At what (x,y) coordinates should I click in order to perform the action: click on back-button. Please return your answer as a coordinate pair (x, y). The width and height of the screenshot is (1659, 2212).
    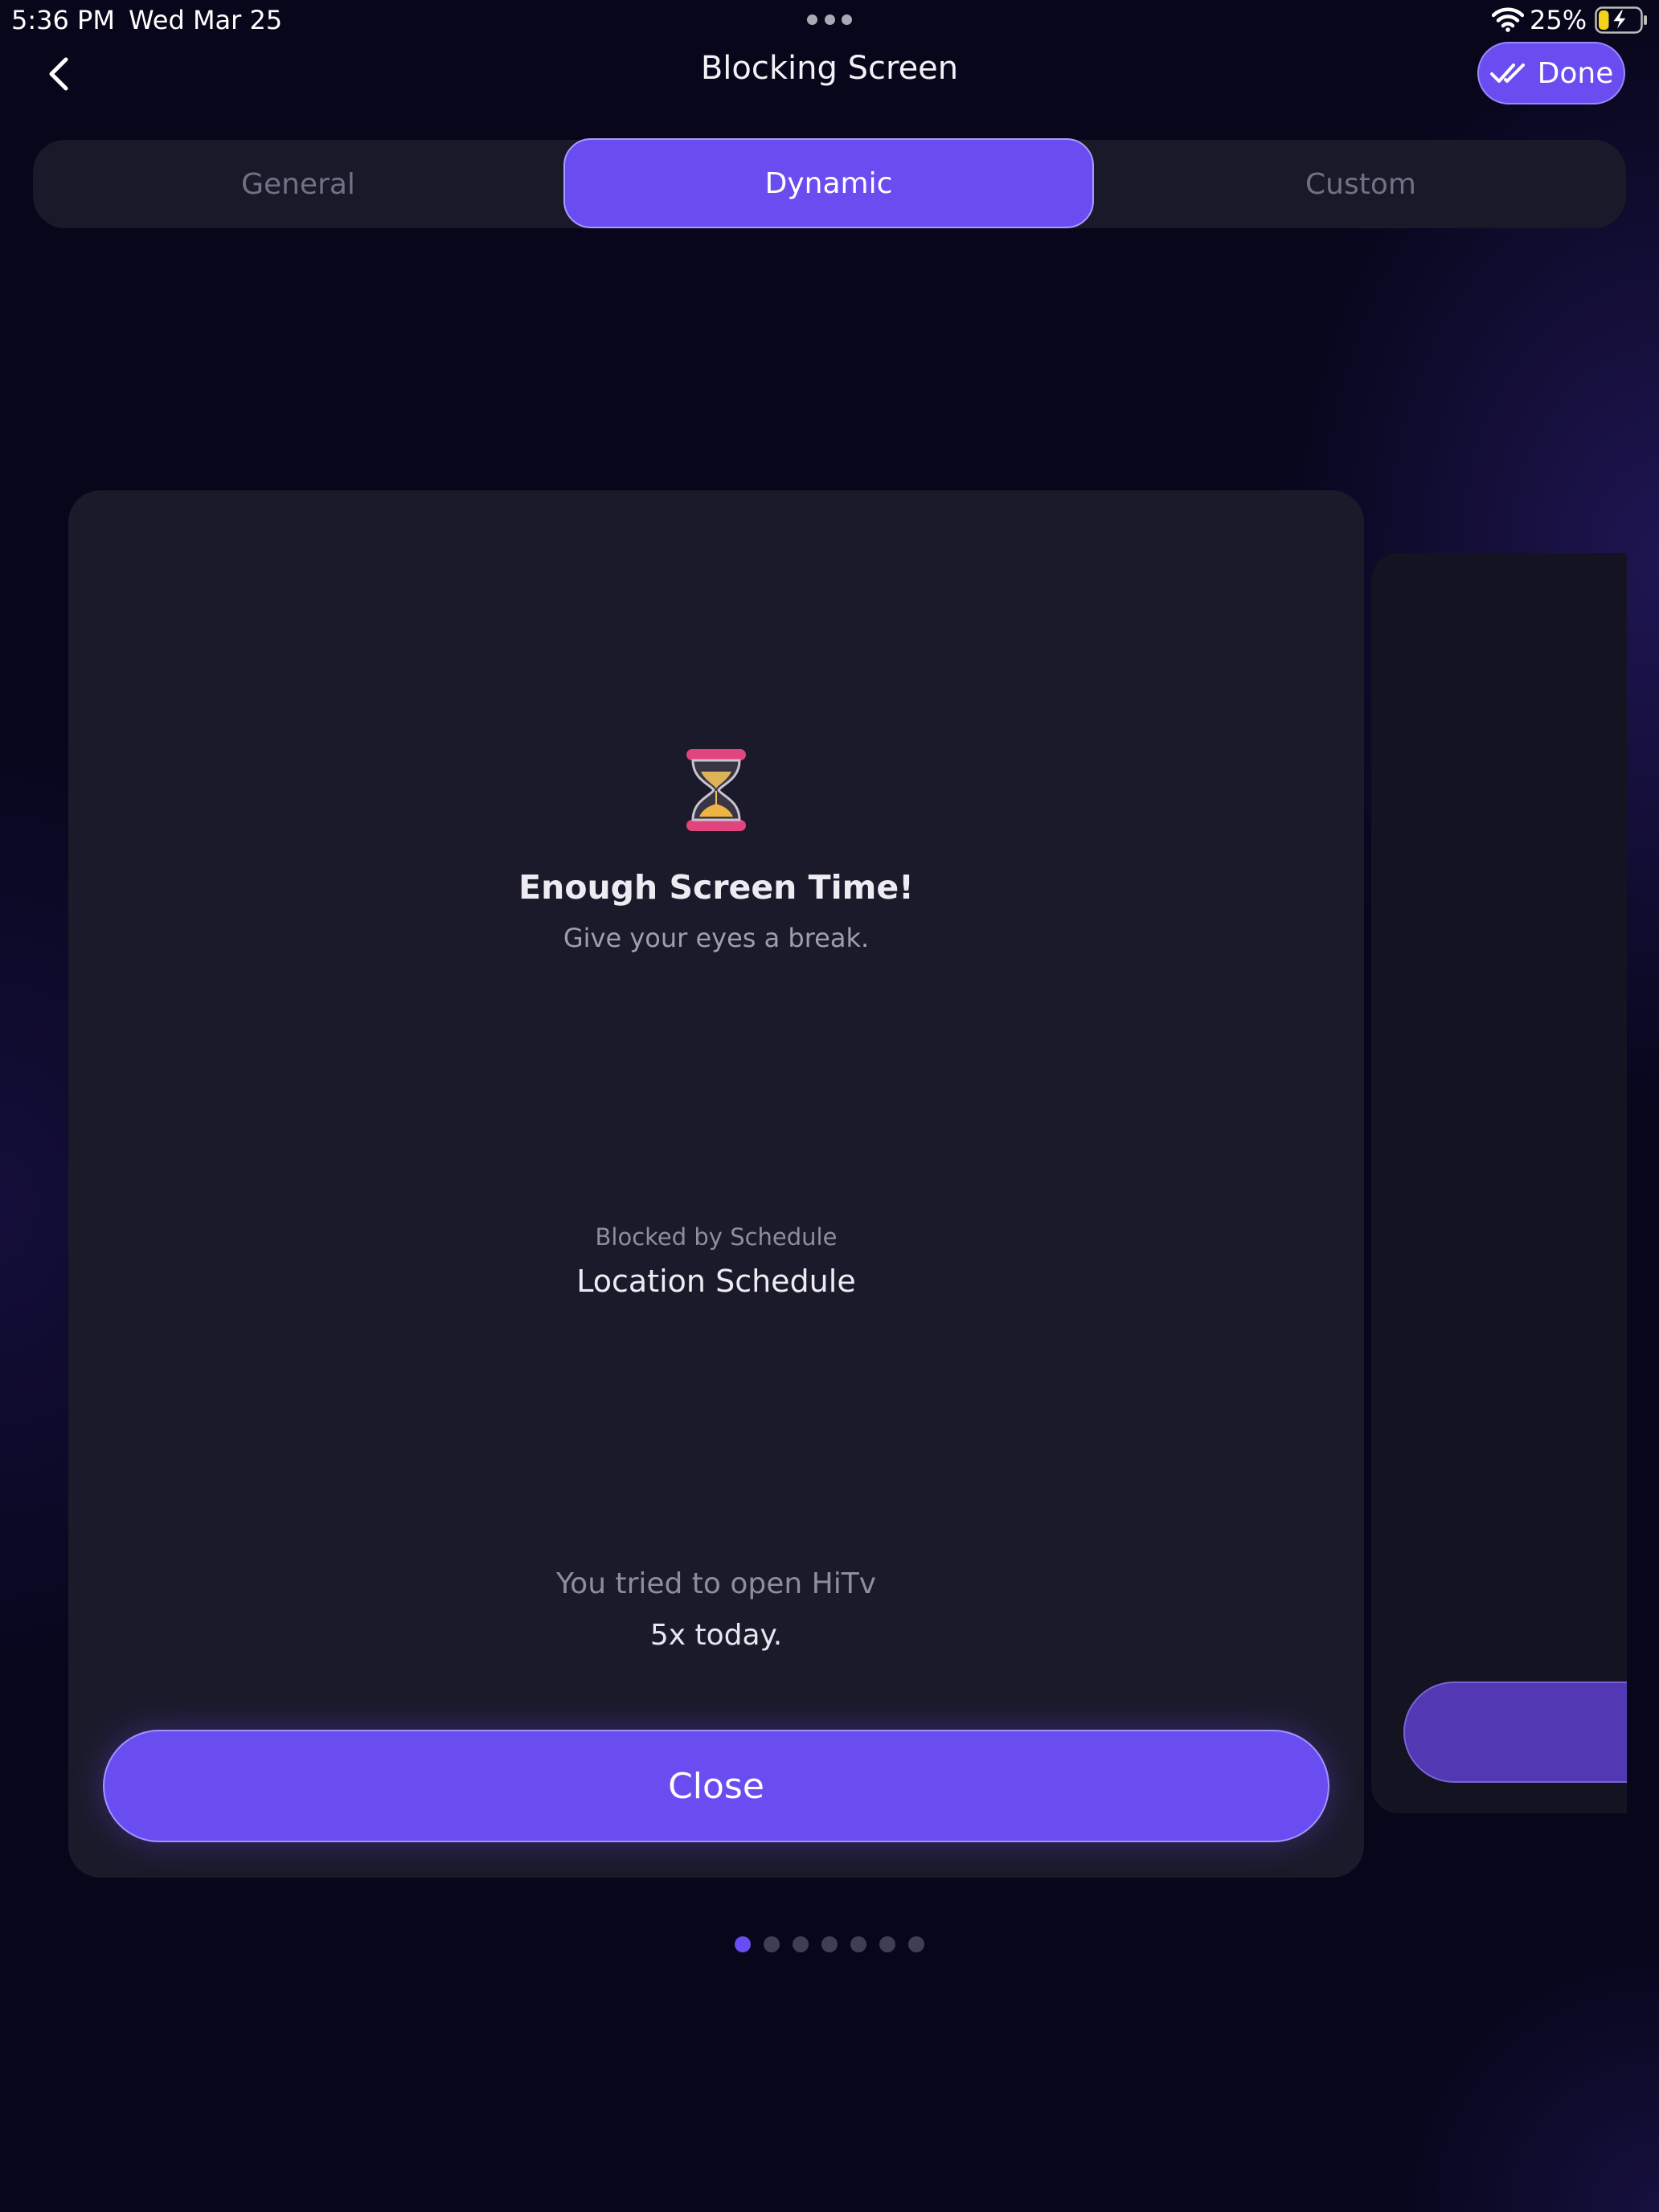
    Looking at the image, I should click on (59, 73).